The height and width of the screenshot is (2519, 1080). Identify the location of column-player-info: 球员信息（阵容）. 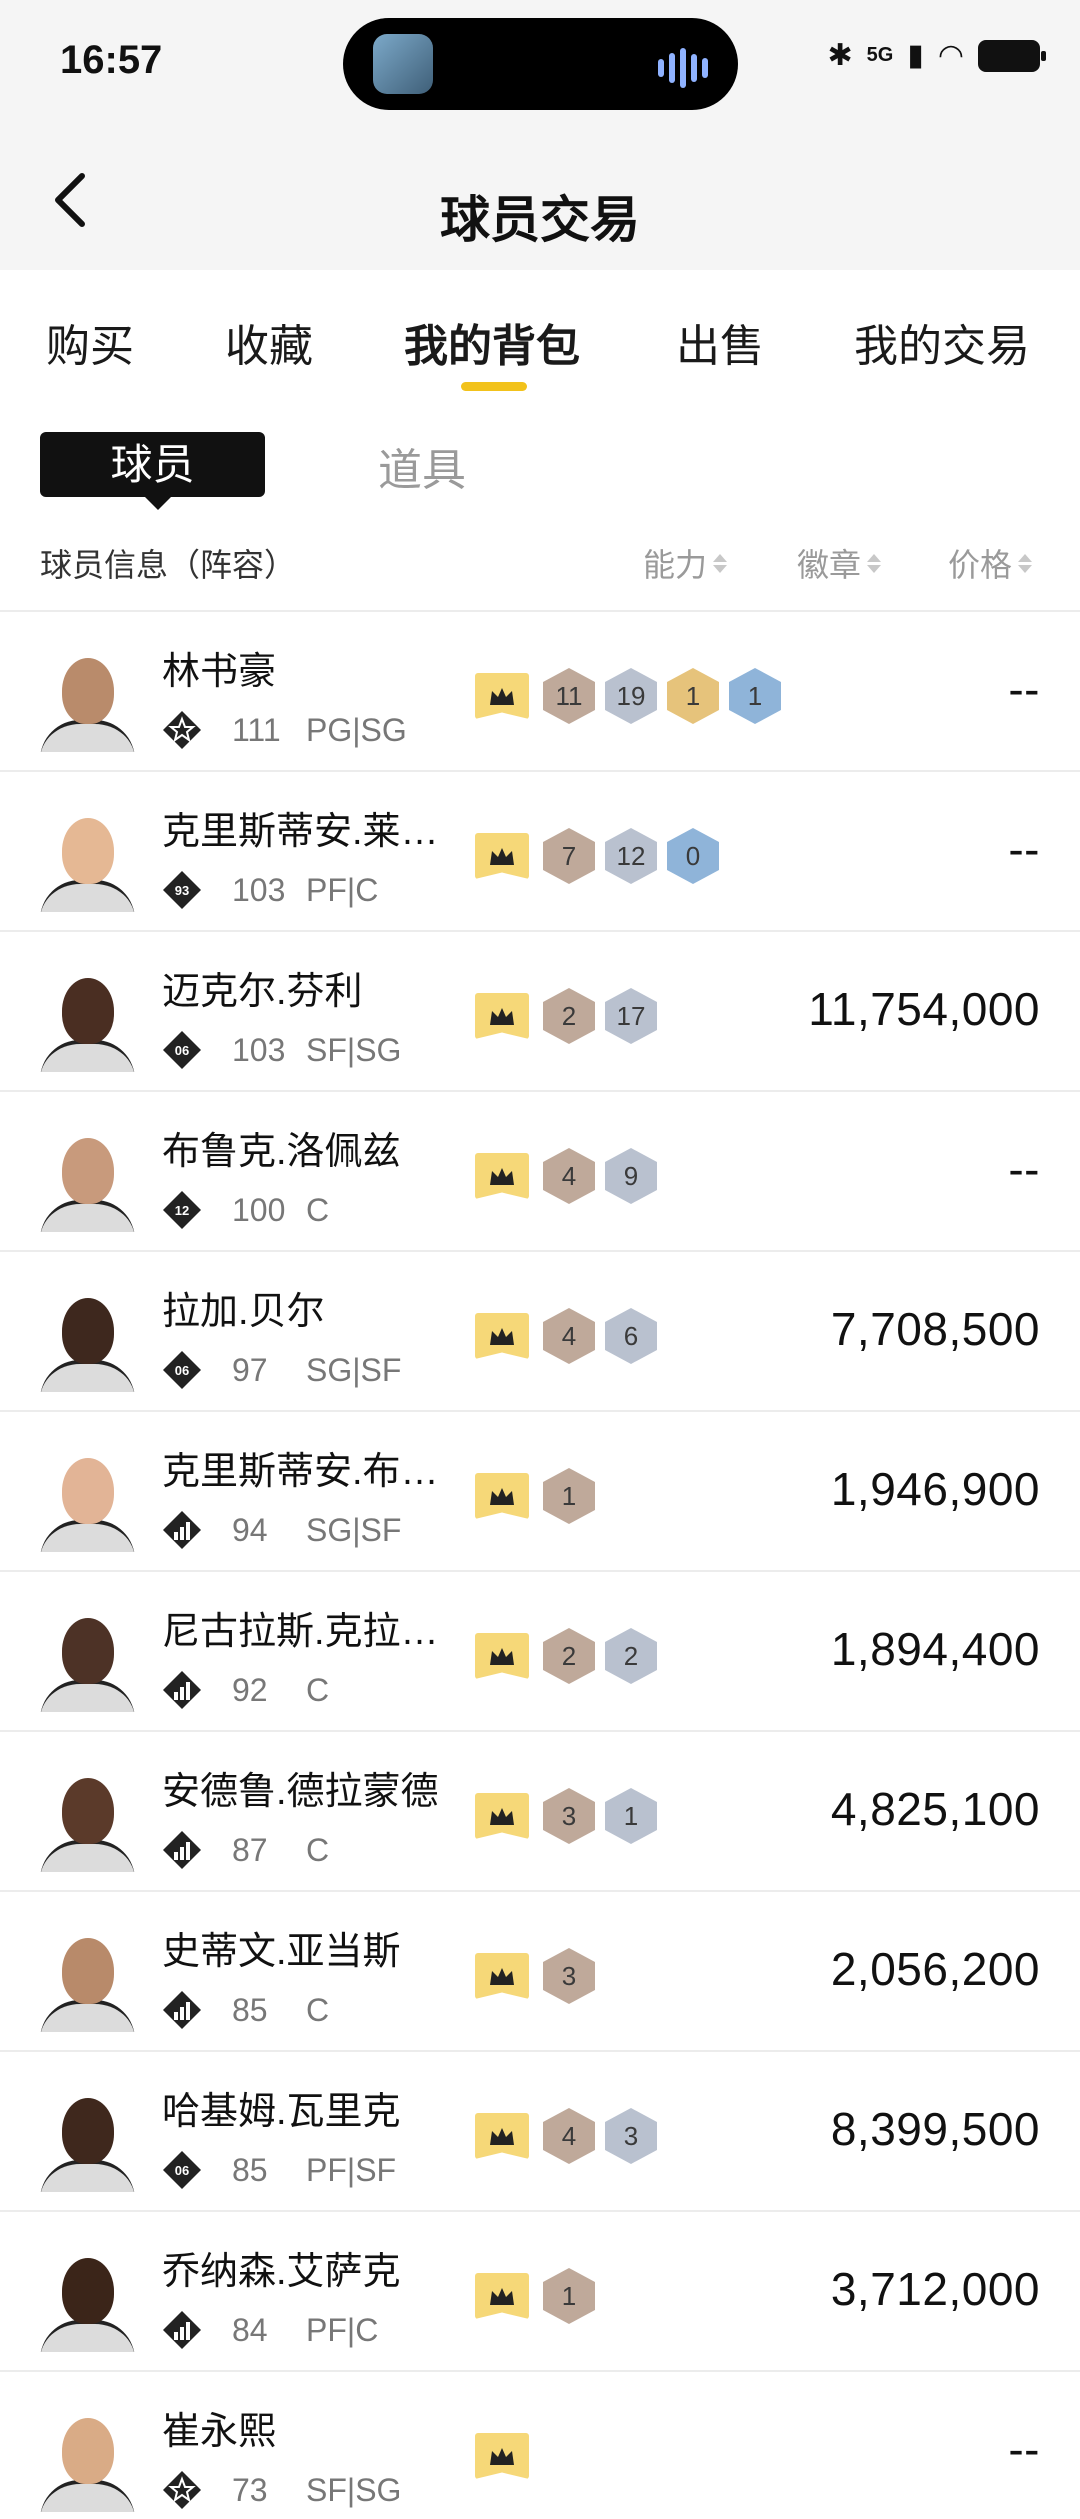
(168, 565).